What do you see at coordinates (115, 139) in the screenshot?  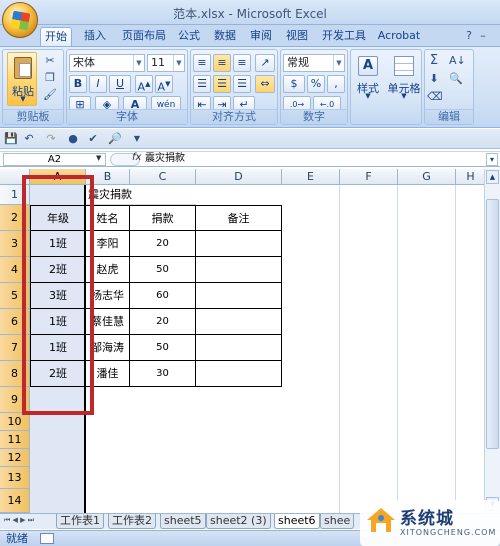 I see `print-preview-icon: 🔎` at bounding box center [115, 139].